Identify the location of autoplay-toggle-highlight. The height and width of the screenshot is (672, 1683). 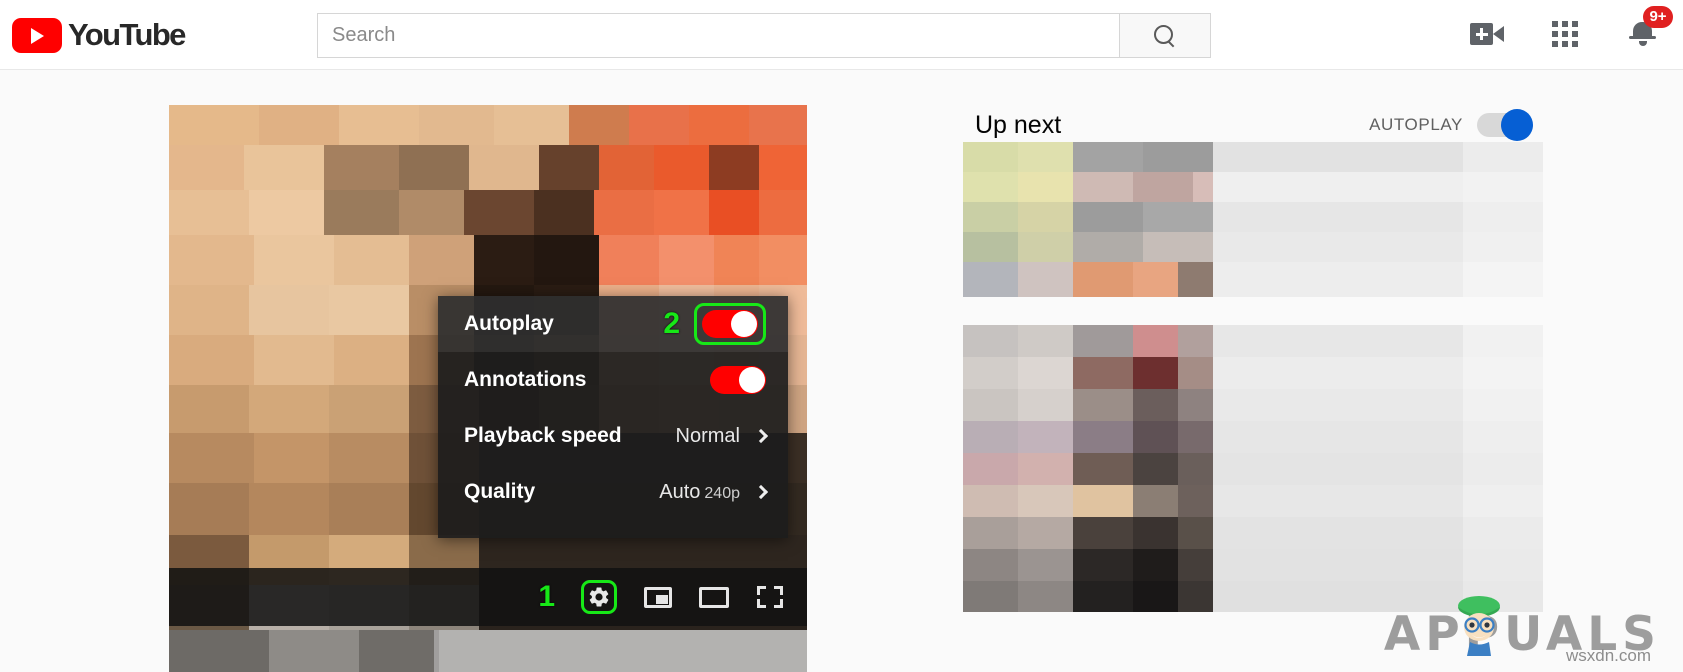
(730, 324).